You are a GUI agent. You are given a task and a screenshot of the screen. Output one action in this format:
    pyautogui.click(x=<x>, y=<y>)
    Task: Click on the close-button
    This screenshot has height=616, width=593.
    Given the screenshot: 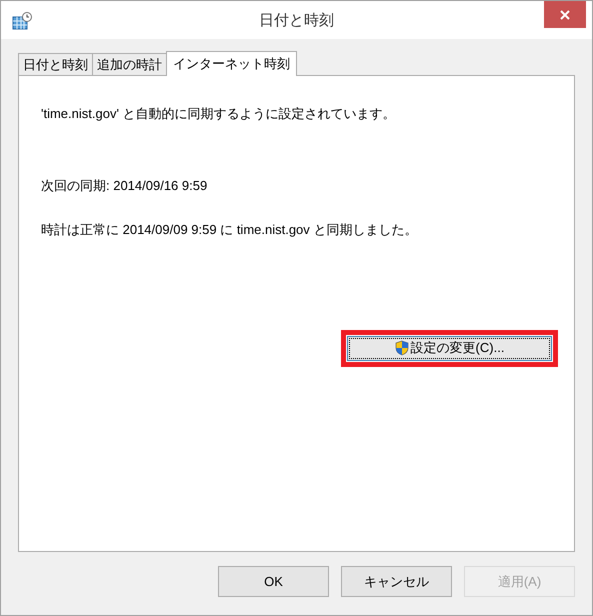 What is the action you would take?
    pyautogui.click(x=565, y=14)
    